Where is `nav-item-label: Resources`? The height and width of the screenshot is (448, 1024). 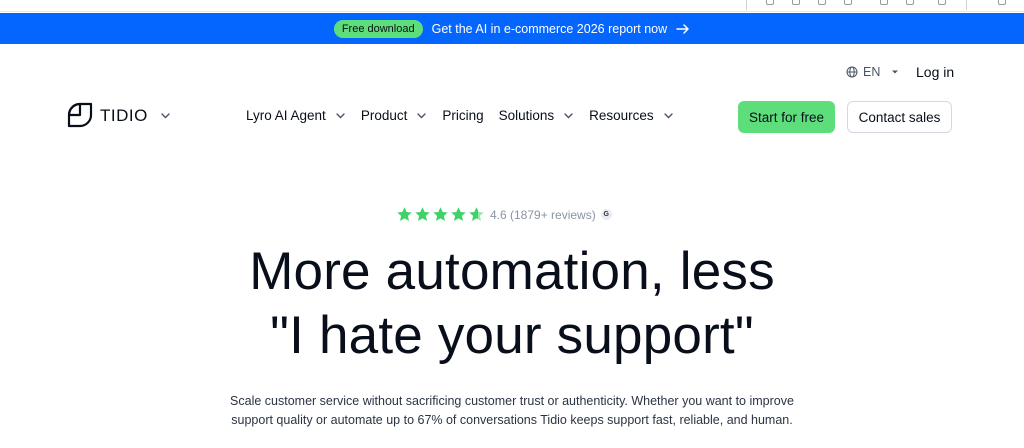 nav-item-label: Resources is located at coordinates (621, 115).